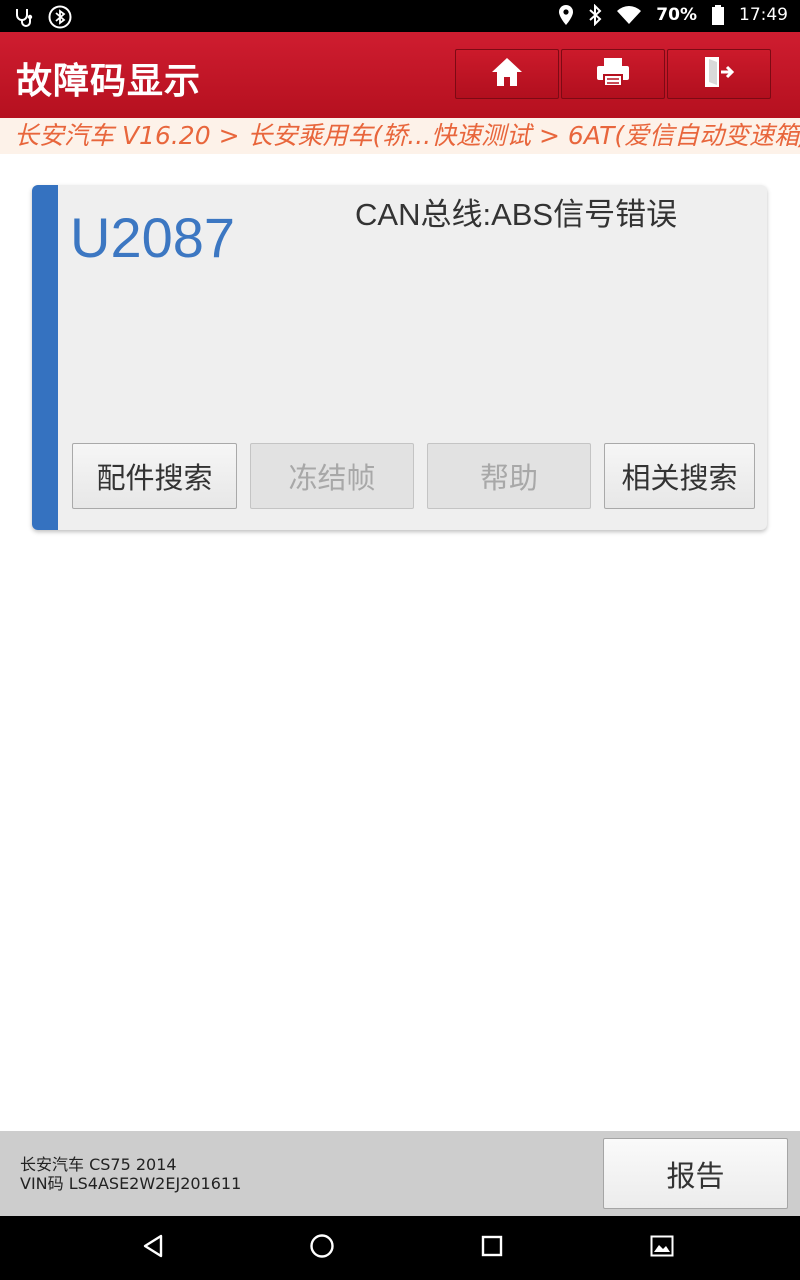 This screenshot has height=1280, width=800. Describe the element at coordinates (676, 15) in the screenshot. I see `battery-percent: 70%` at that location.